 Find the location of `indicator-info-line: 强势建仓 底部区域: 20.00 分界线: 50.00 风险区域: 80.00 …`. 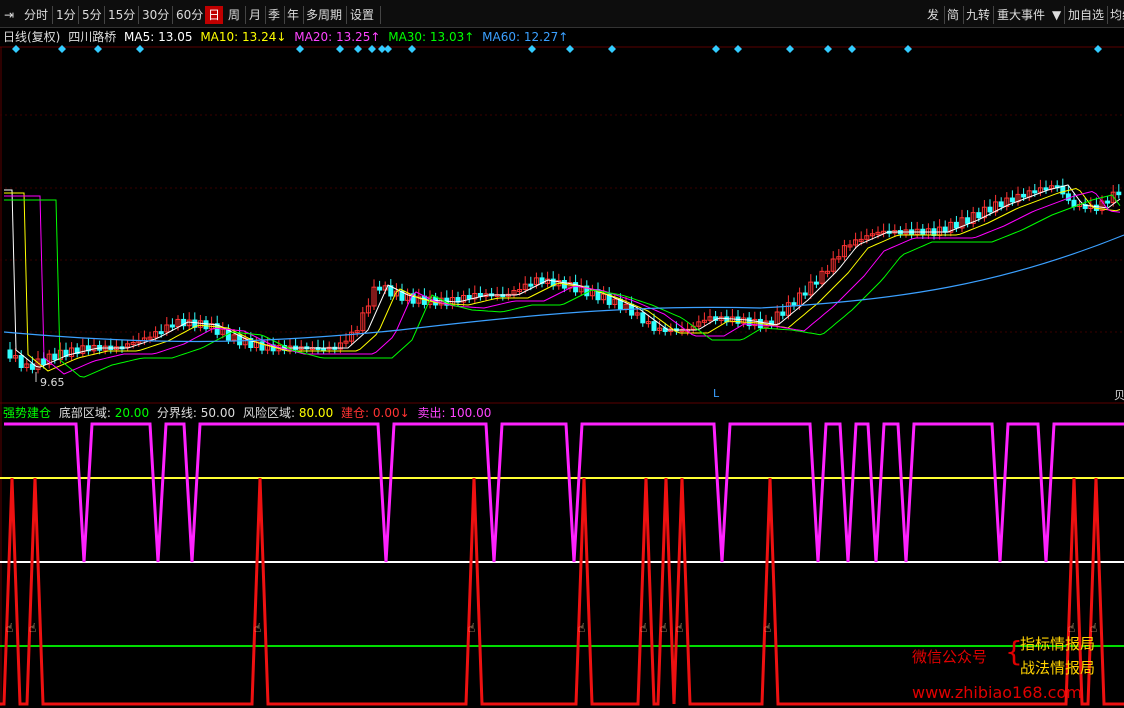

indicator-info-line: 强势建仓 底部区域: 20.00 分界线: 50.00 风险区域: 80.00 … is located at coordinates (249, 413).